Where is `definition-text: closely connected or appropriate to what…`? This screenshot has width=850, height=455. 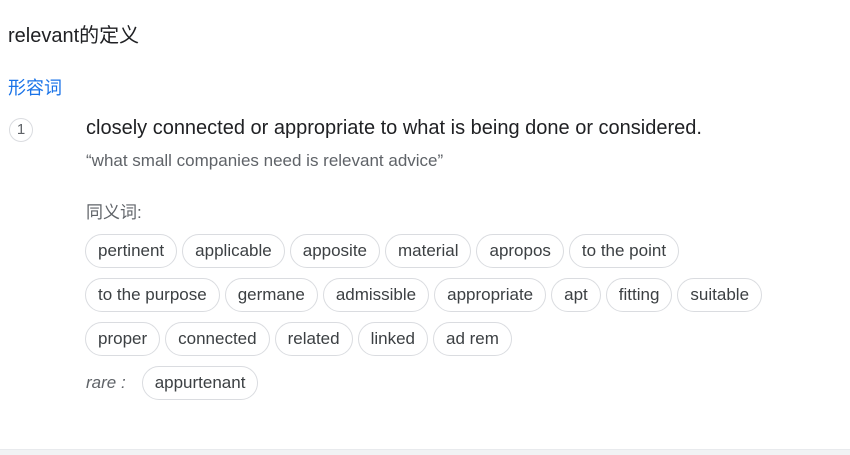
definition-text: closely connected or appropriate to what… is located at coordinates (394, 128).